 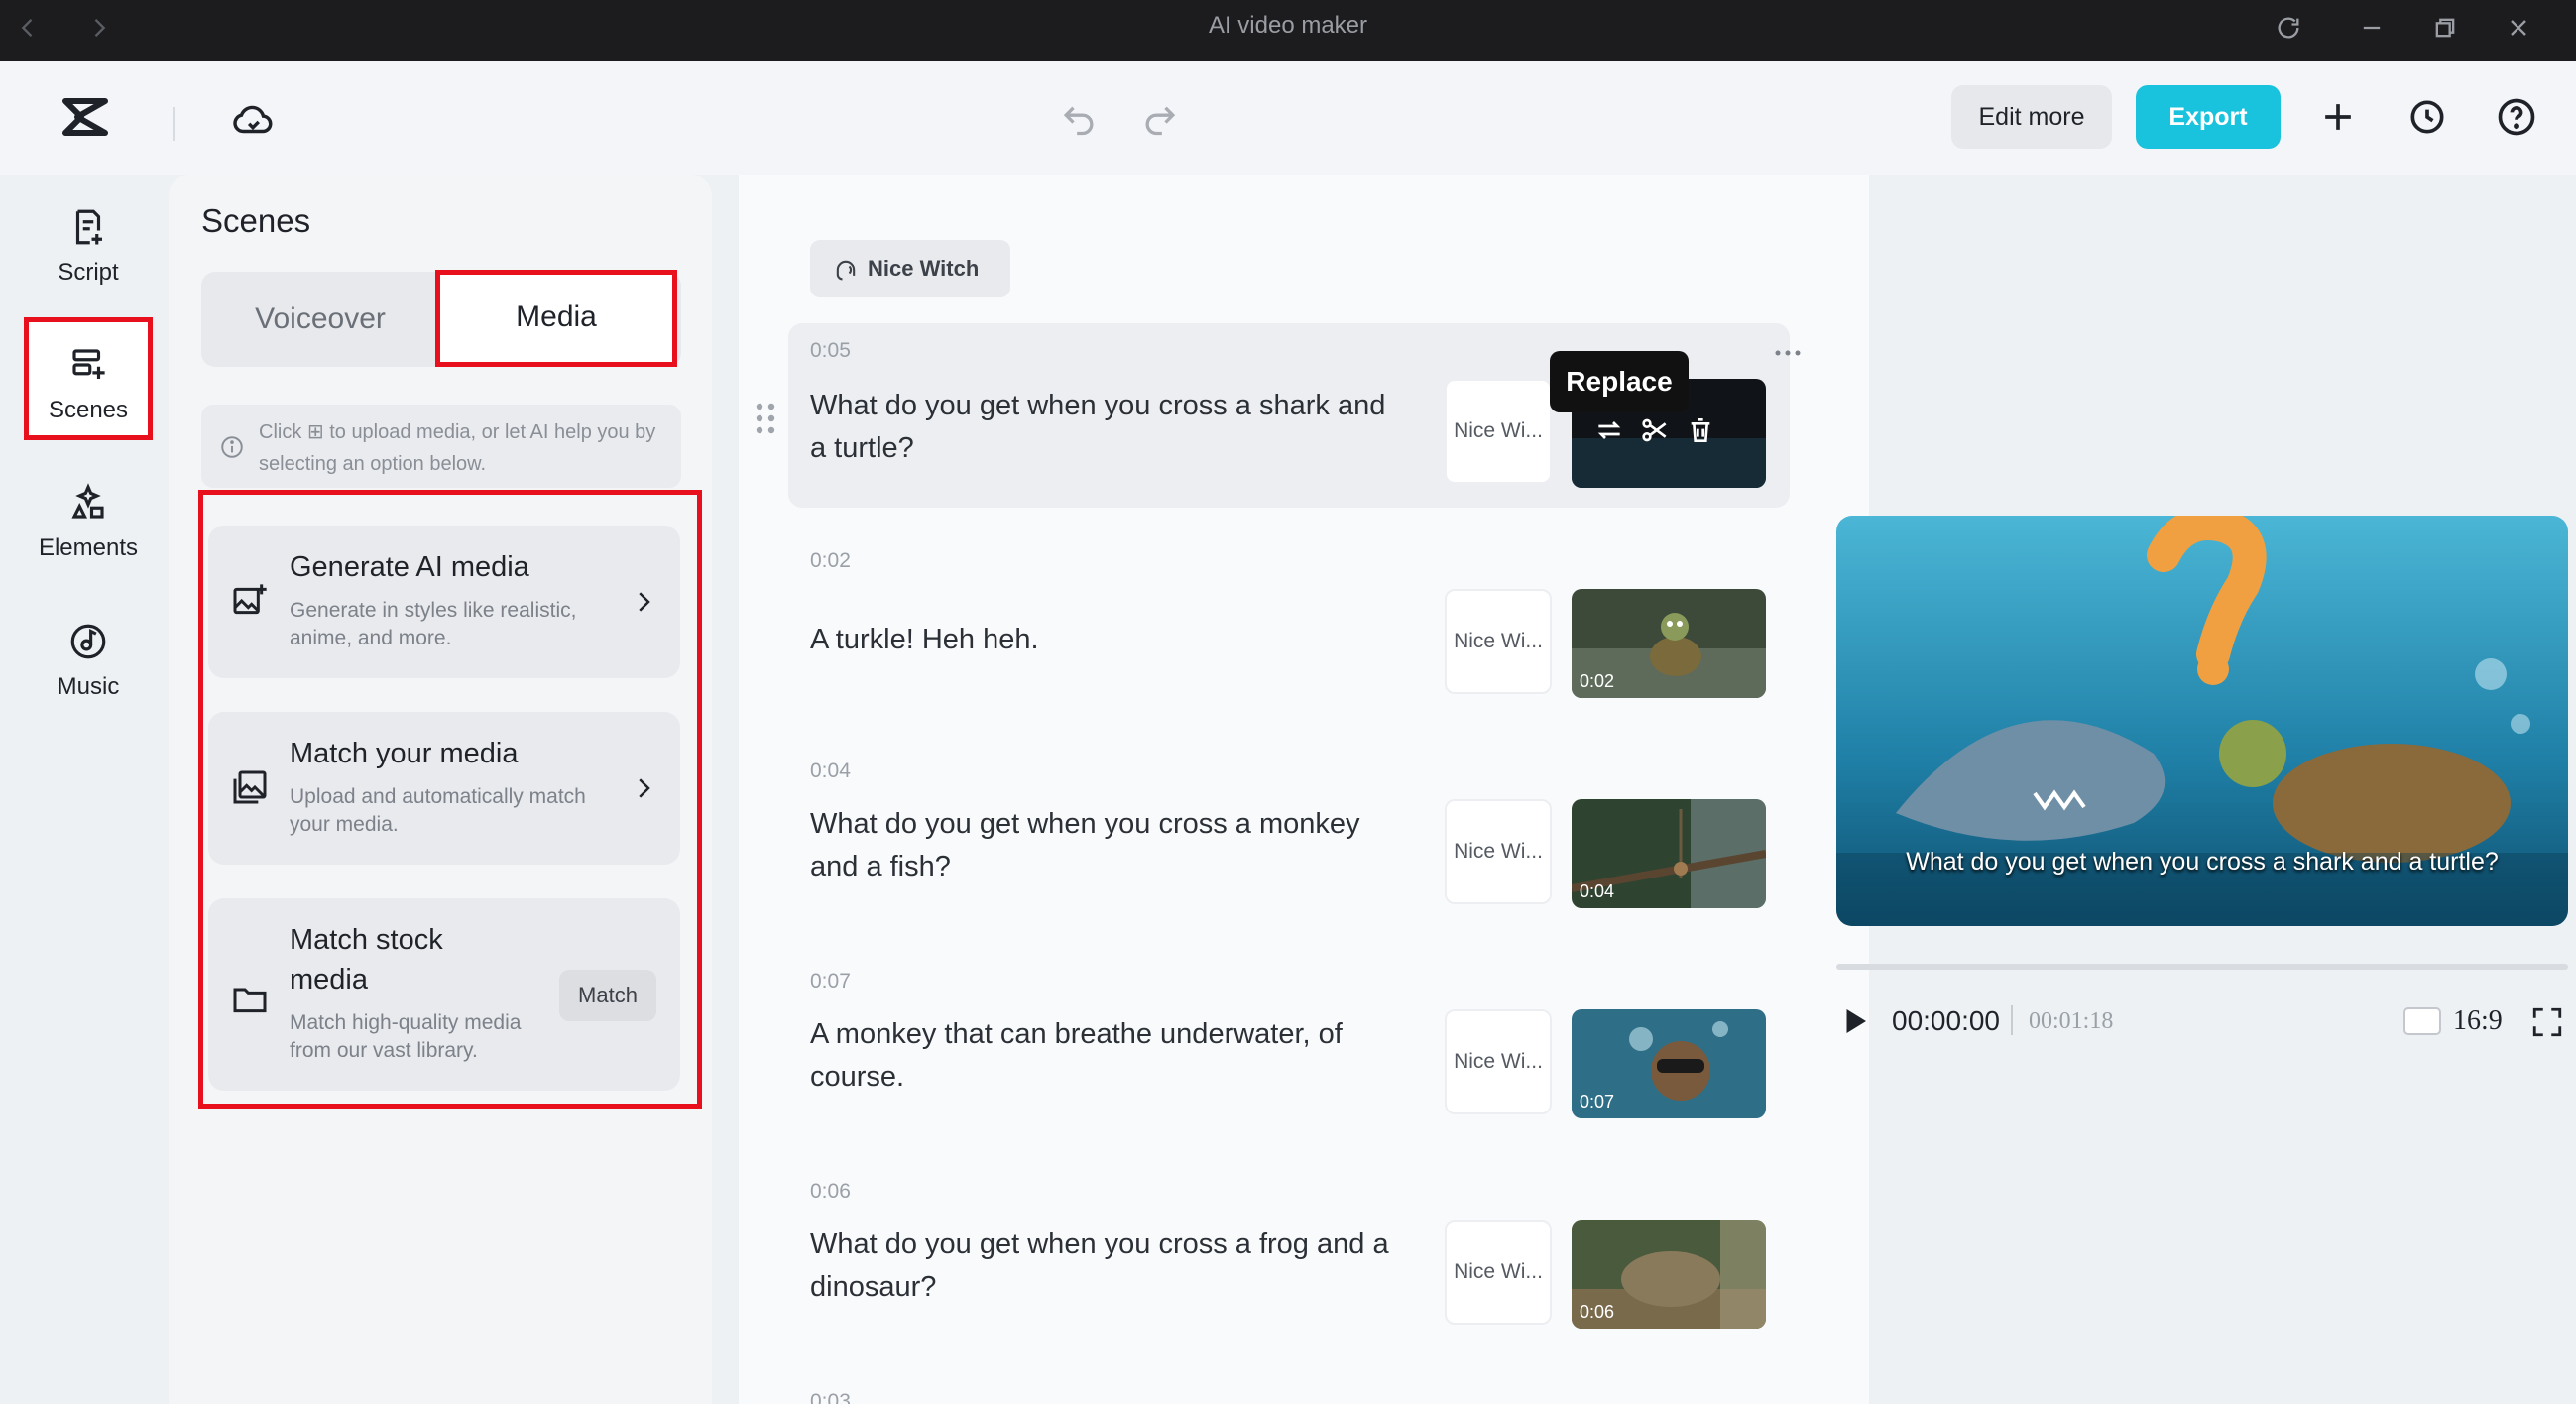 What do you see at coordinates (831, 982) in the screenshot?
I see `scene-duration: 0:07` at bounding box center [831, 982].